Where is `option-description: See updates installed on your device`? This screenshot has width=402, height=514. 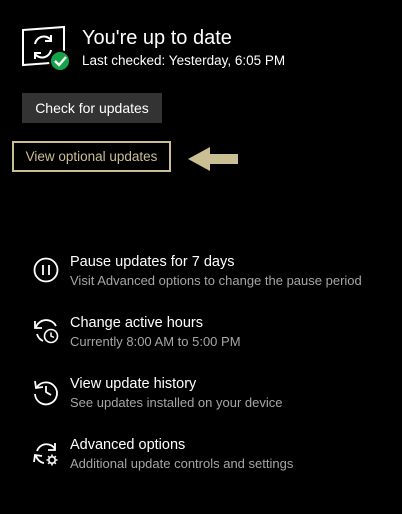 option-description: See updates installed on your device is located at coordinates (176, 402).